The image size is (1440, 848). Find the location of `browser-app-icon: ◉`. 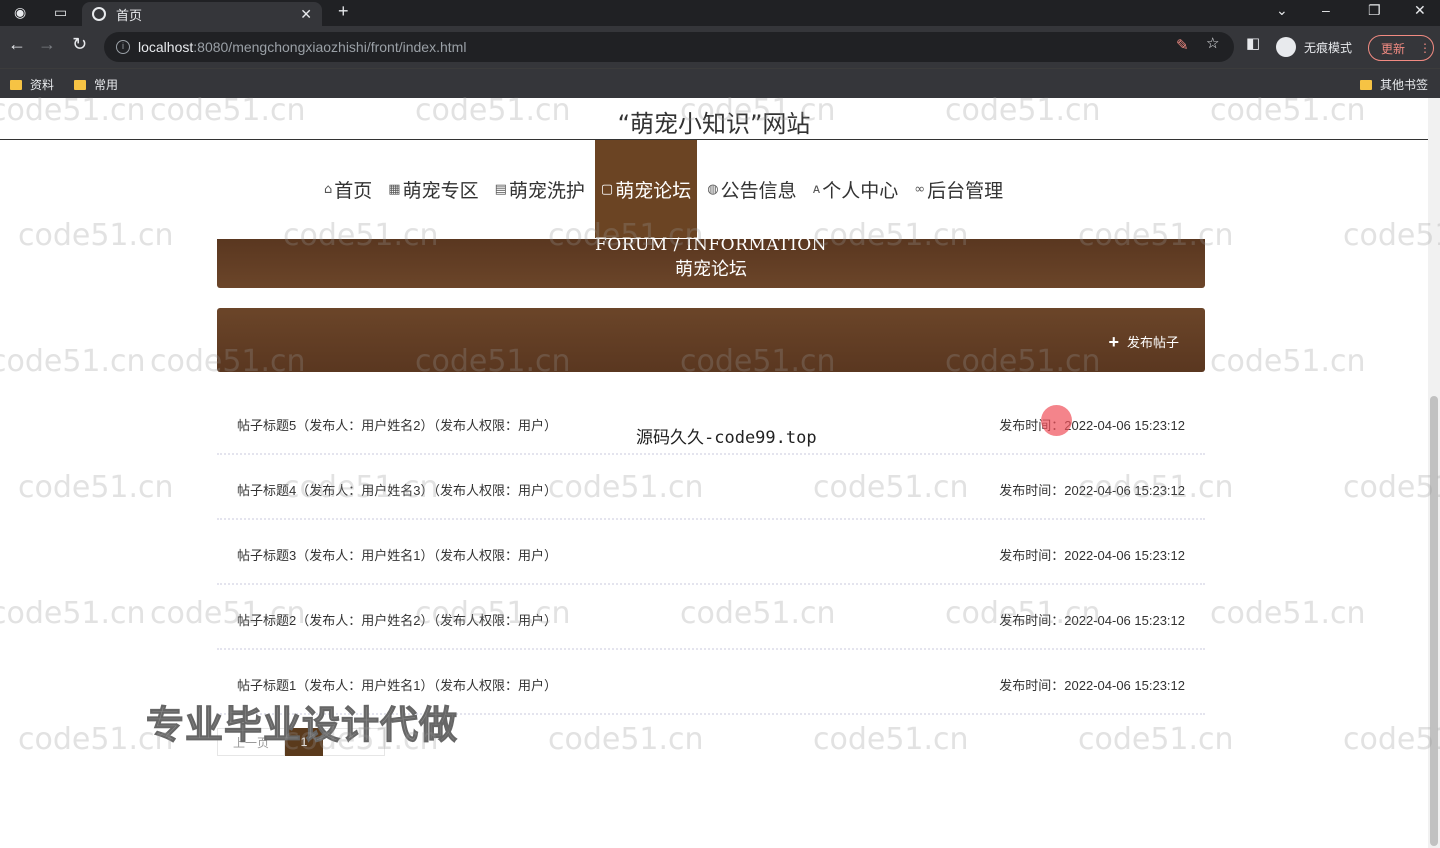

browser-app-icon: ◉ is located at coordinates (20, 12).